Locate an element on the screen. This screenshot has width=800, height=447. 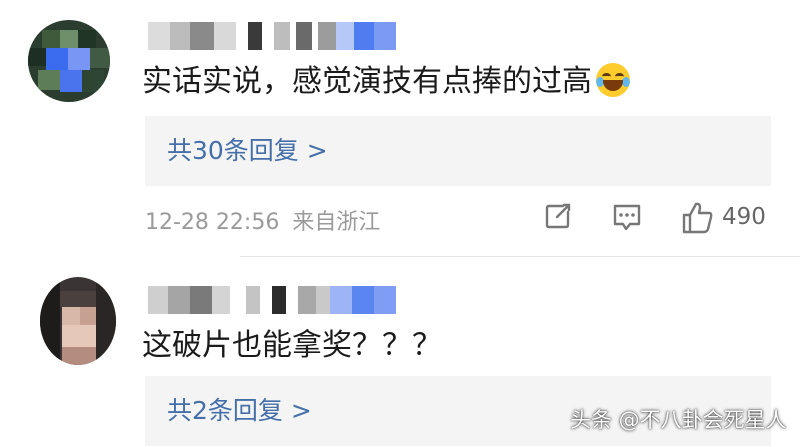
reply-box: 共30条回复 > is located at coordinates (458, 151).